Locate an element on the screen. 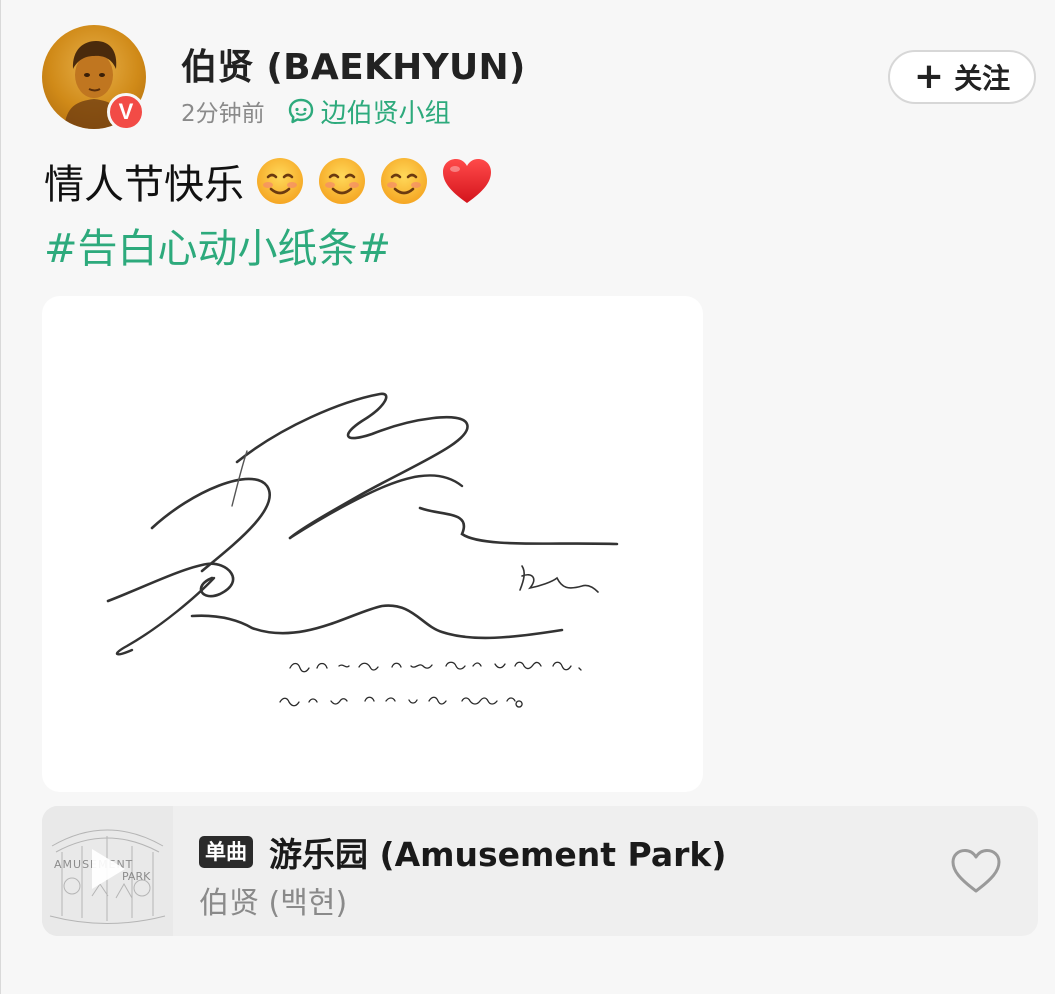 The image size is (1055, 994). album-cover: AMUSEMENT PARK is located at coordinates (107, 871).